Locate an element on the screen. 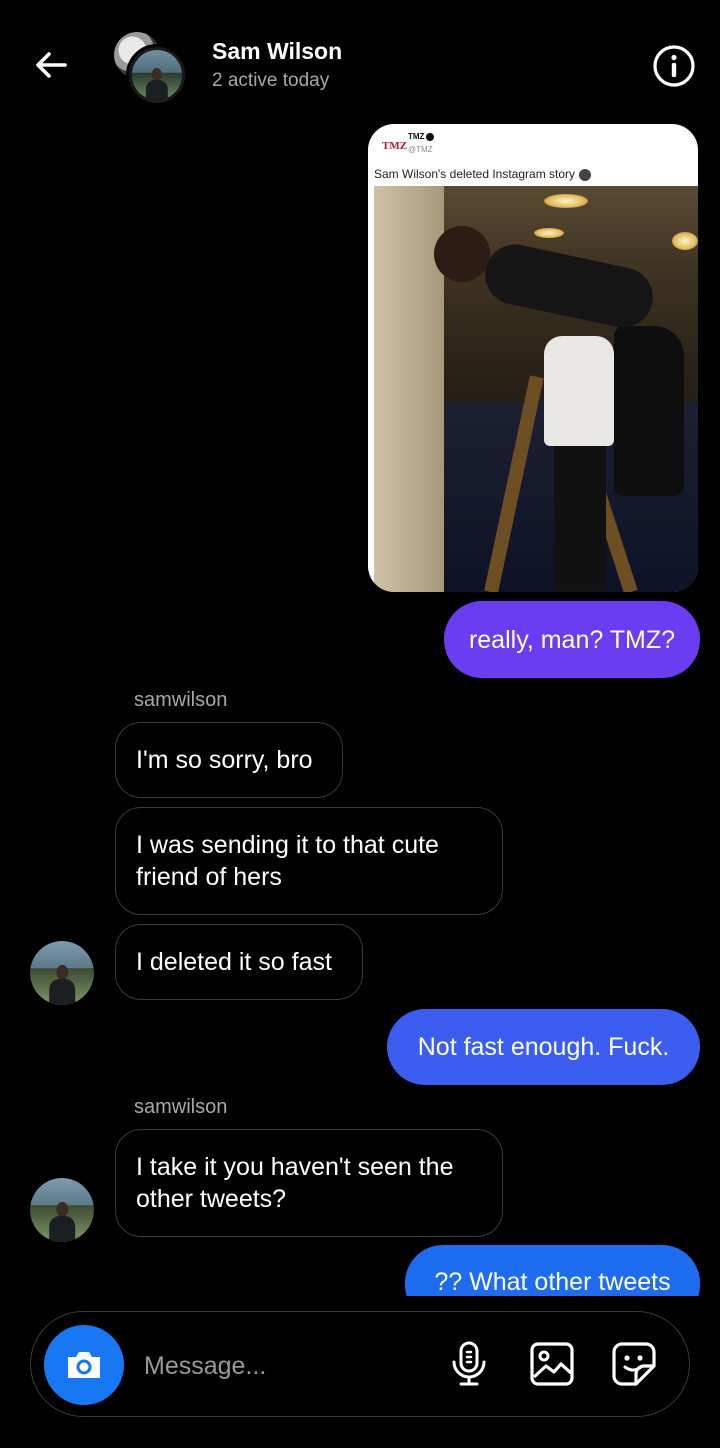  microphone-button is located at coordinates (469, 1364).